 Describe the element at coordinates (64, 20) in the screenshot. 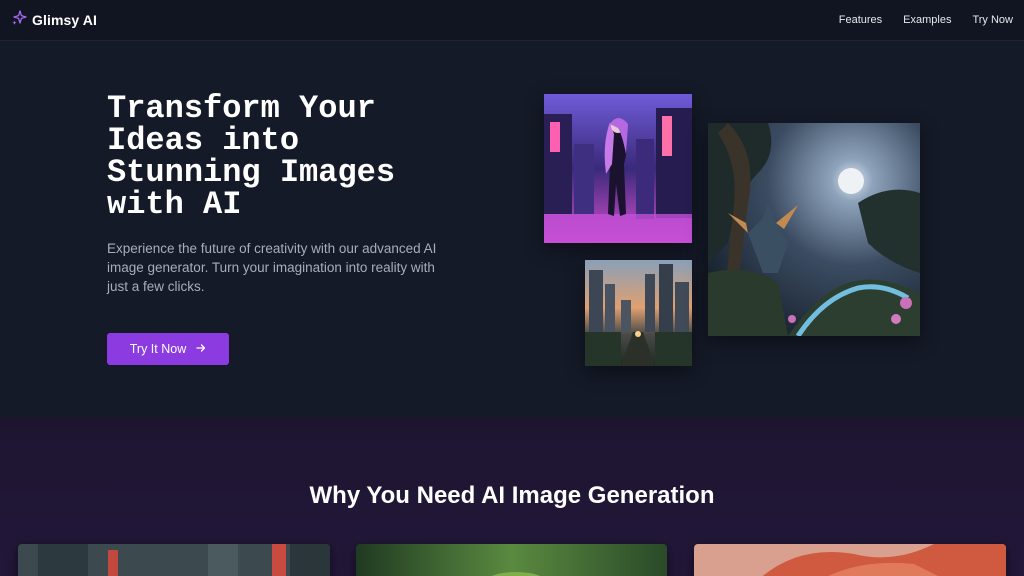

I see `brand-name: Glimsy AI` at that location.